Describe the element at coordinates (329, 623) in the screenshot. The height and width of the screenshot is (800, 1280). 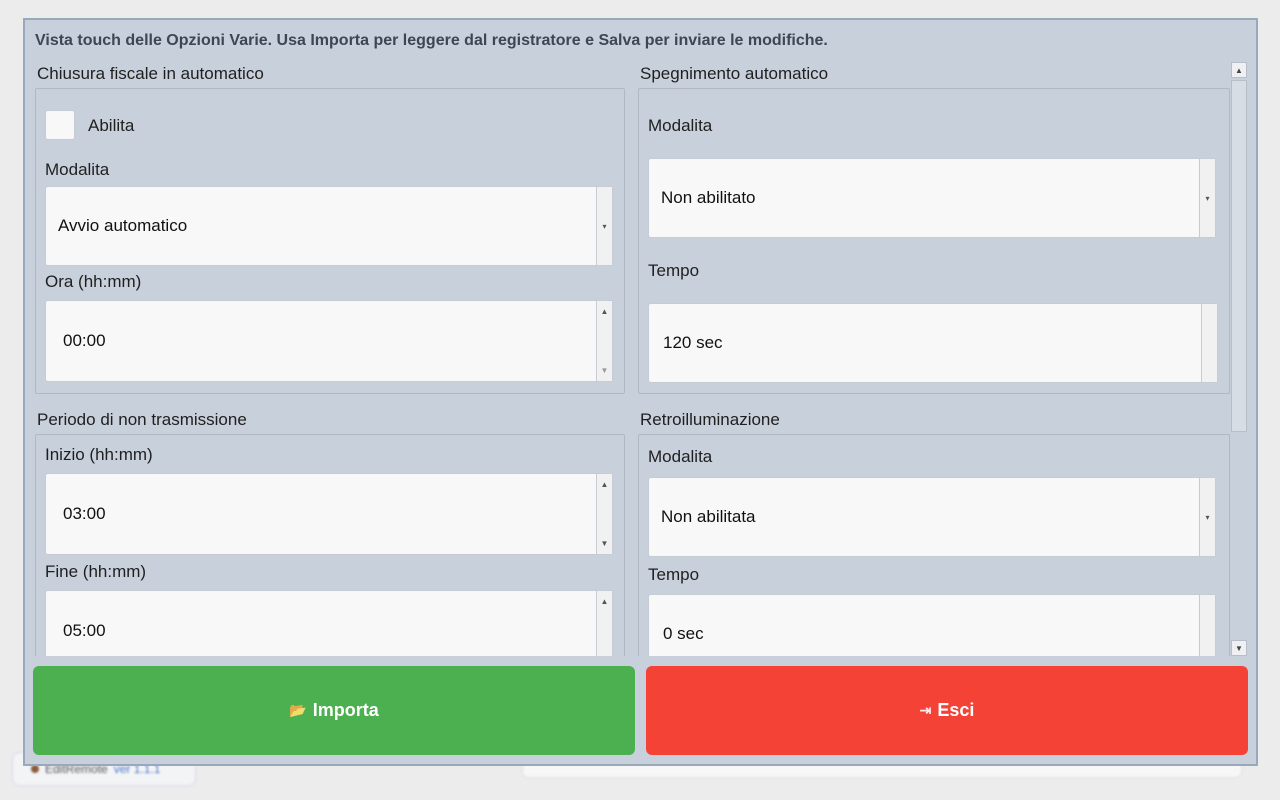
I see `periodo-end-spinner: 05:00 ▲ ▼` at that location.